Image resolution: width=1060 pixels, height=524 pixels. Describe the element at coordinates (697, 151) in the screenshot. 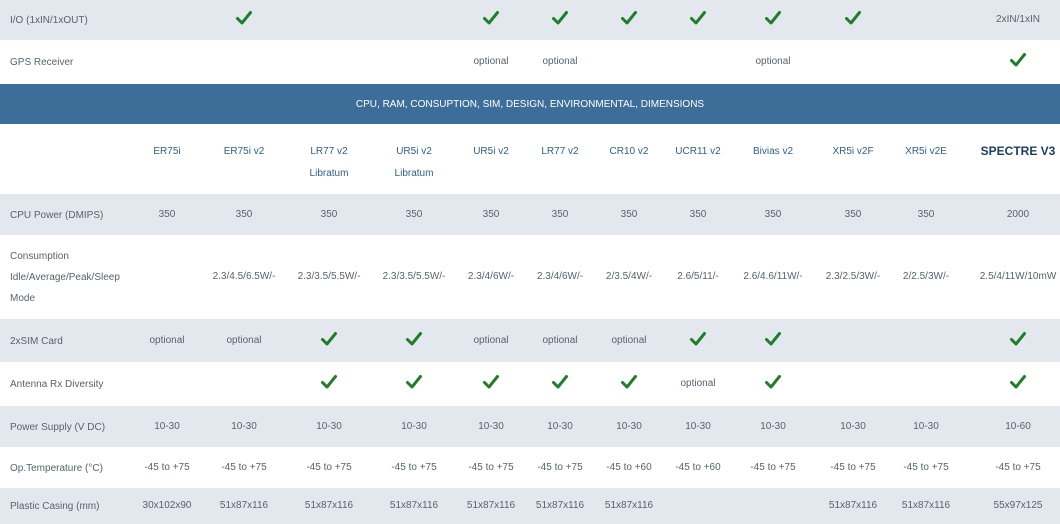

I see `product-name: UCR11 v2` at that location.